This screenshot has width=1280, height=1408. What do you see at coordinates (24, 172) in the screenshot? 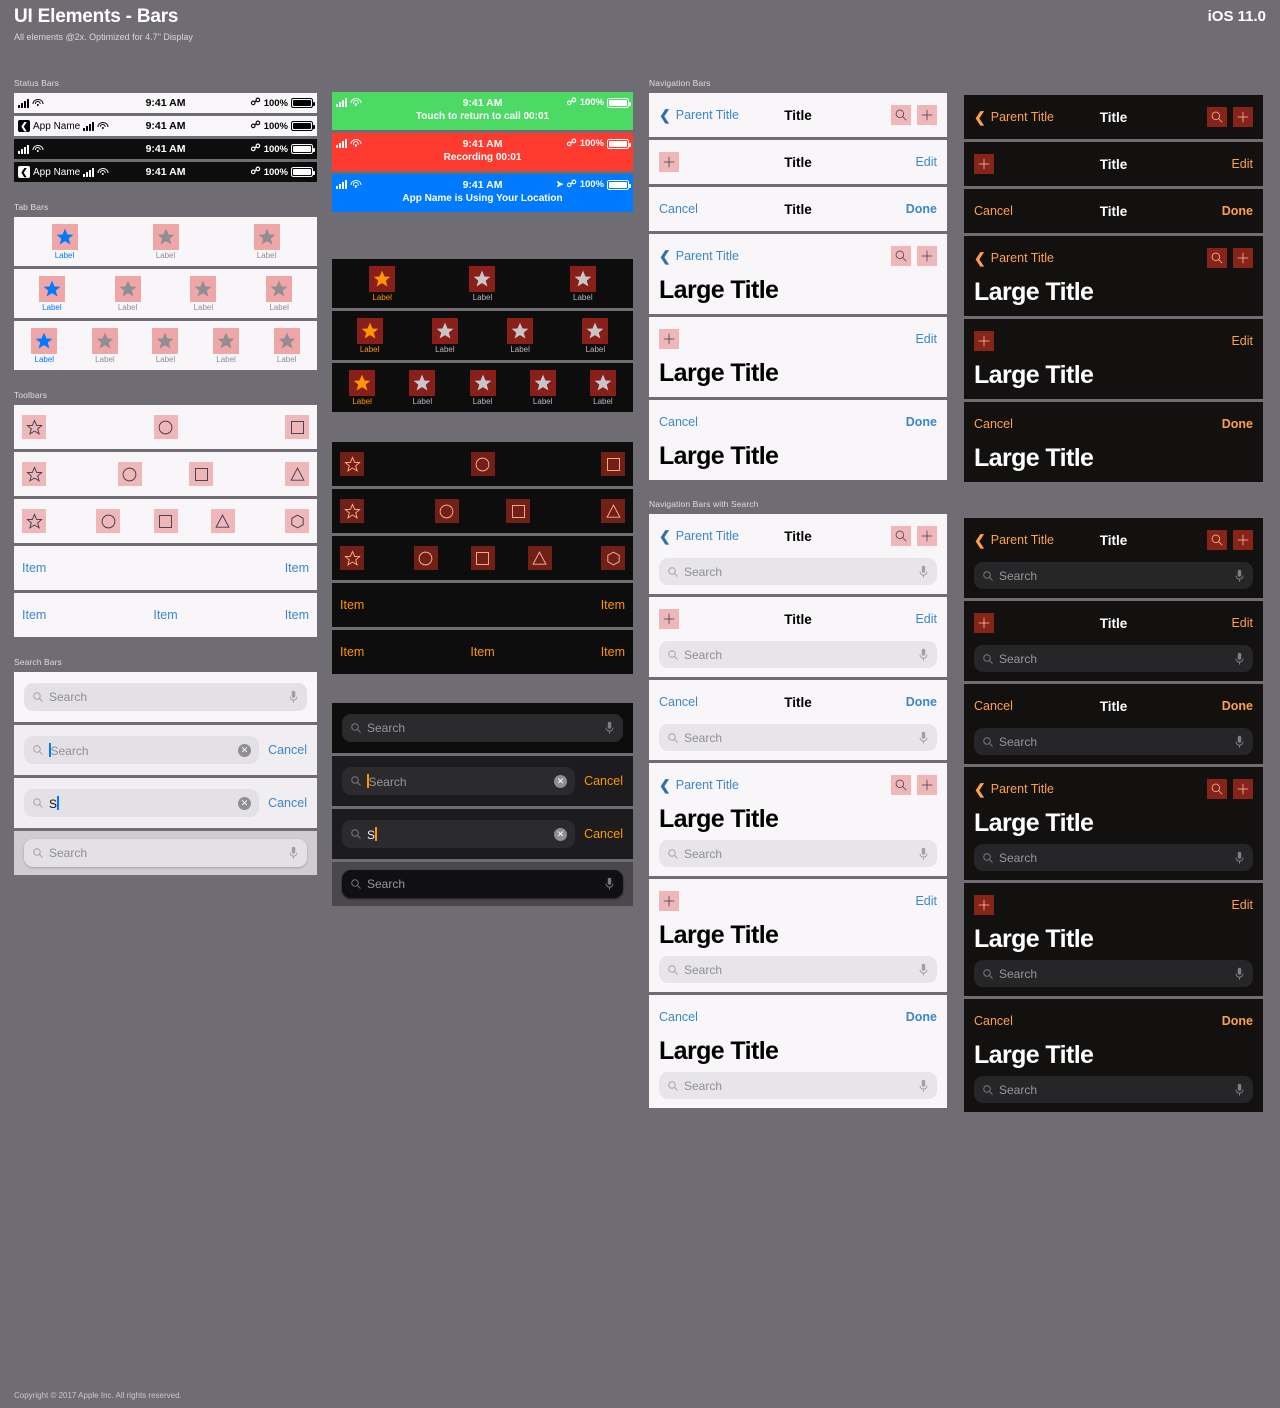
I see `back-chevron-icon: ❮` at bounding box center [24, 172].